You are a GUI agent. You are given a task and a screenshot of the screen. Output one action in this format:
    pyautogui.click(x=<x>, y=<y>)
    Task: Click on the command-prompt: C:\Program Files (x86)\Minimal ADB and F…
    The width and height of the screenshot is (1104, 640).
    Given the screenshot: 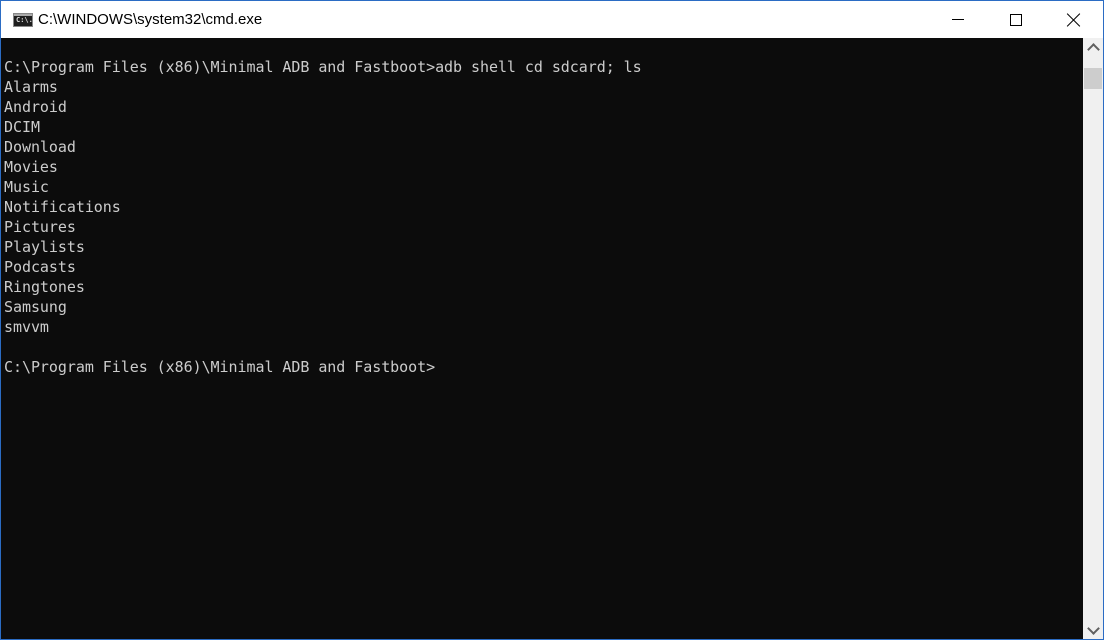 What is the action you would take?
    pyautogui.click(x=220, y=367)
    